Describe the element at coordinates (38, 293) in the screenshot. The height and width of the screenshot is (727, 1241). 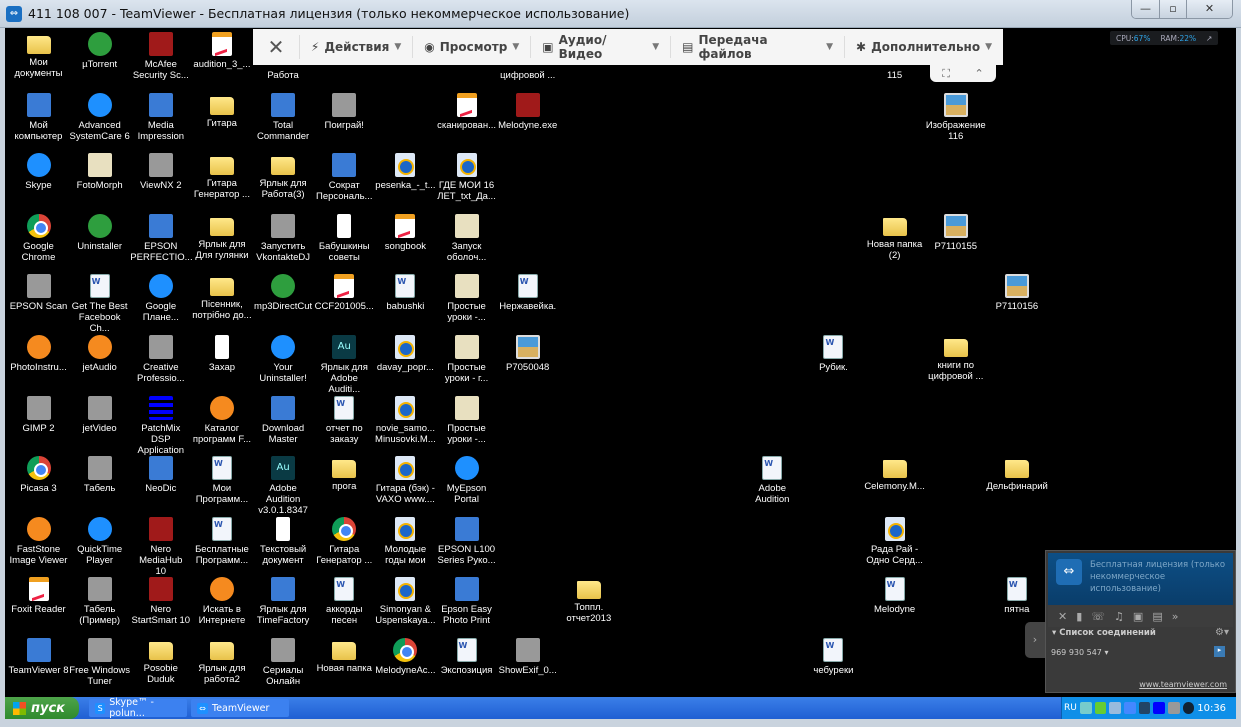
I see `desktop-icon: EPSON Scan` at that location.